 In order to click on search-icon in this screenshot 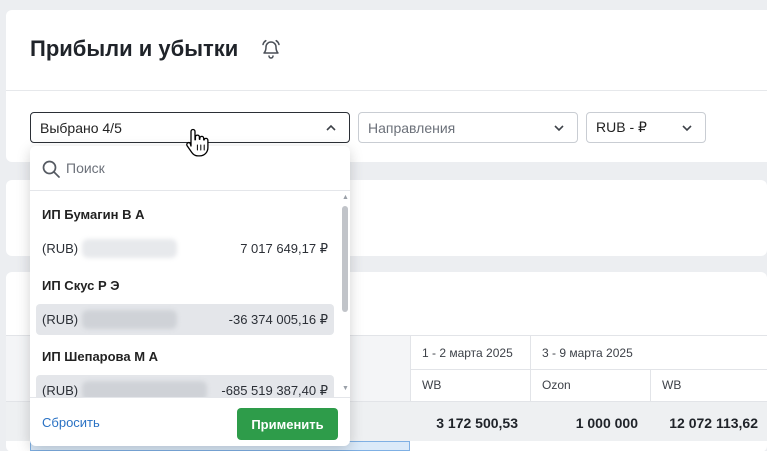, I will do `click(51, 169)`.